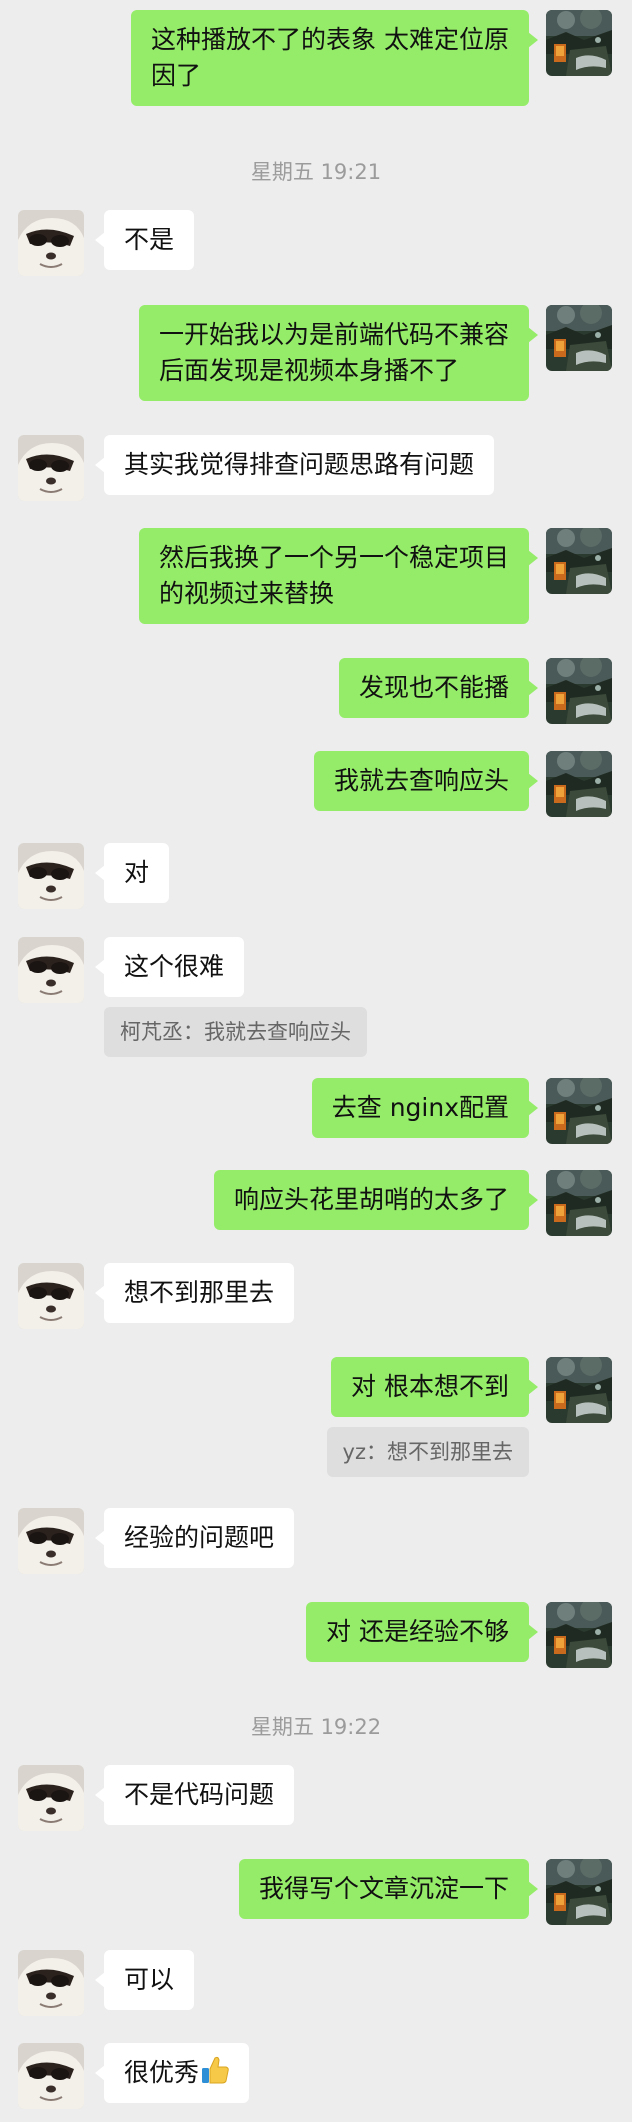  I want to click on message-bubble: 其实我觉得排查问题思路有问题, so click(294, 465).